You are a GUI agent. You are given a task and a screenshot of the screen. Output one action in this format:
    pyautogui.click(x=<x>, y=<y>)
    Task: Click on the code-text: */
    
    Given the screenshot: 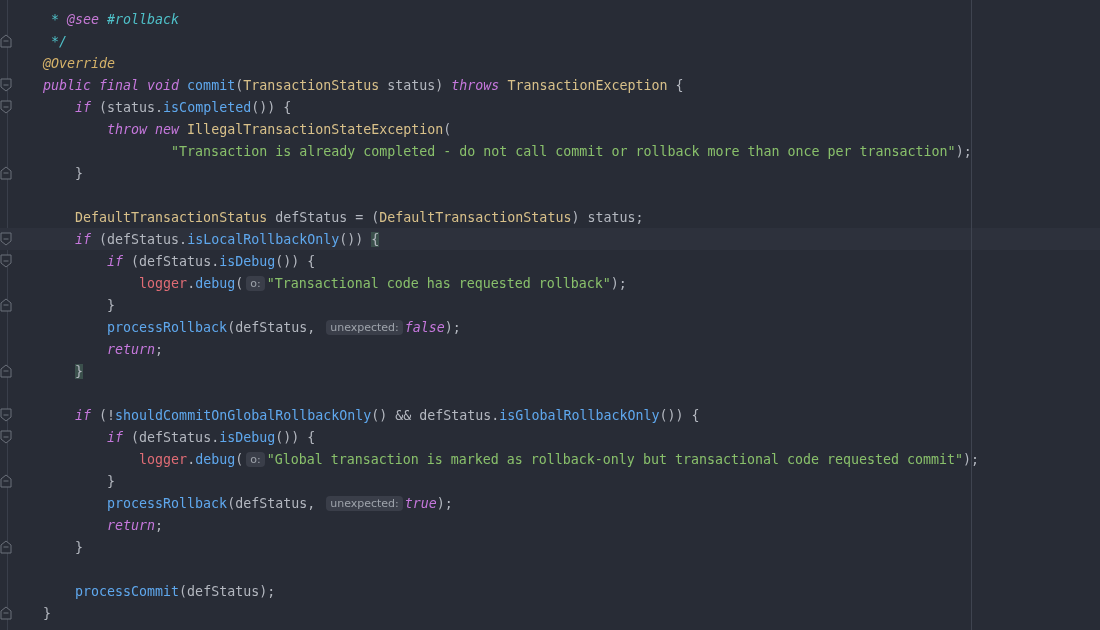 What is the action you would take?
    pyautogui.click(x=59, y=41)
    